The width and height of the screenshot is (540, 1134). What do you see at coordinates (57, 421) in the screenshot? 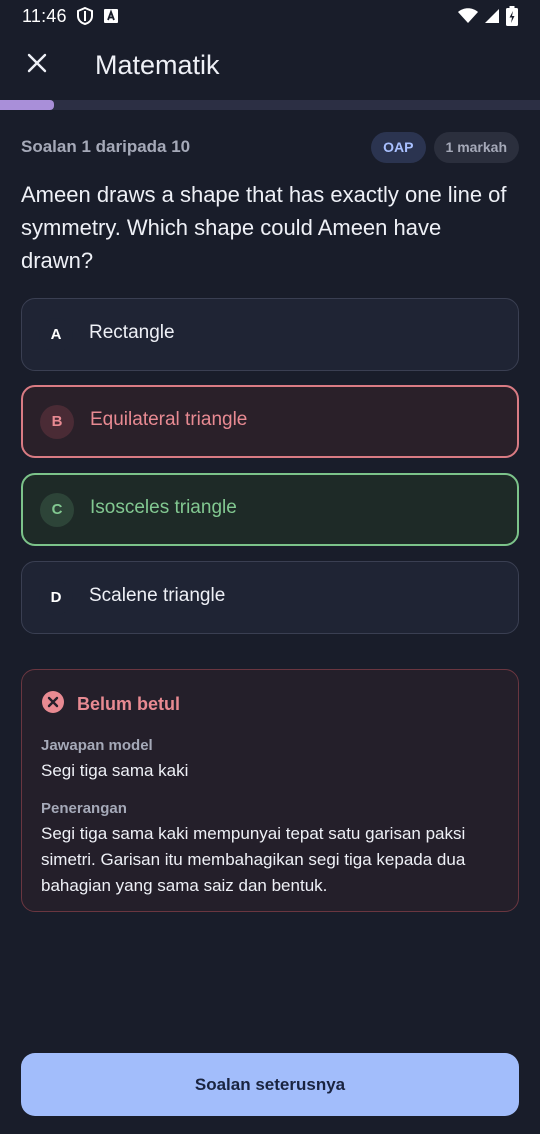
I see `option-letter: B` at bounding box center [57, 421].